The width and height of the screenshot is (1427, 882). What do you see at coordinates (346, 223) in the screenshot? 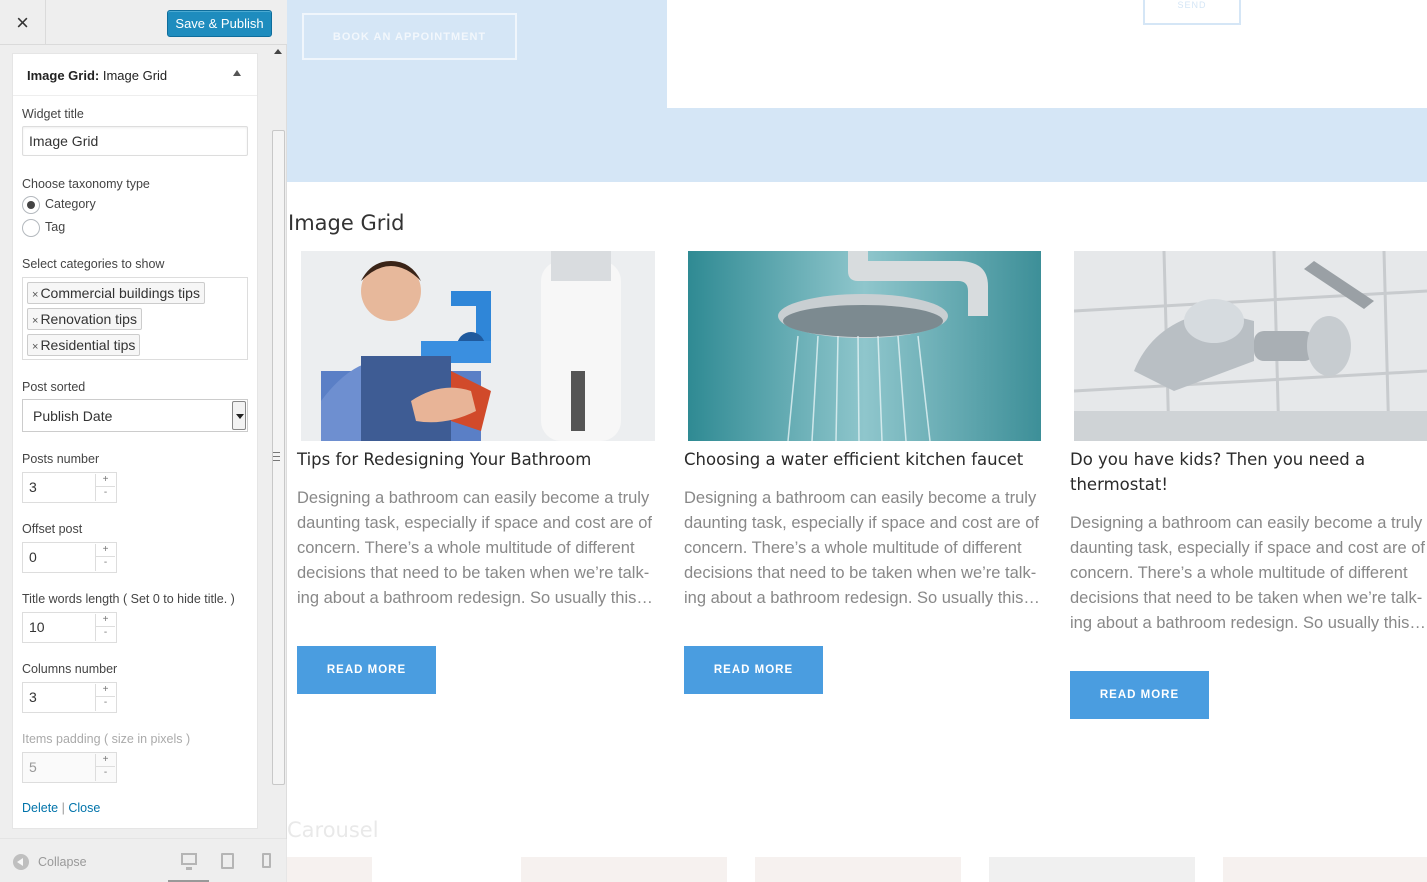
I see `section-title: Image Grid` at bounding box center [346, 223].